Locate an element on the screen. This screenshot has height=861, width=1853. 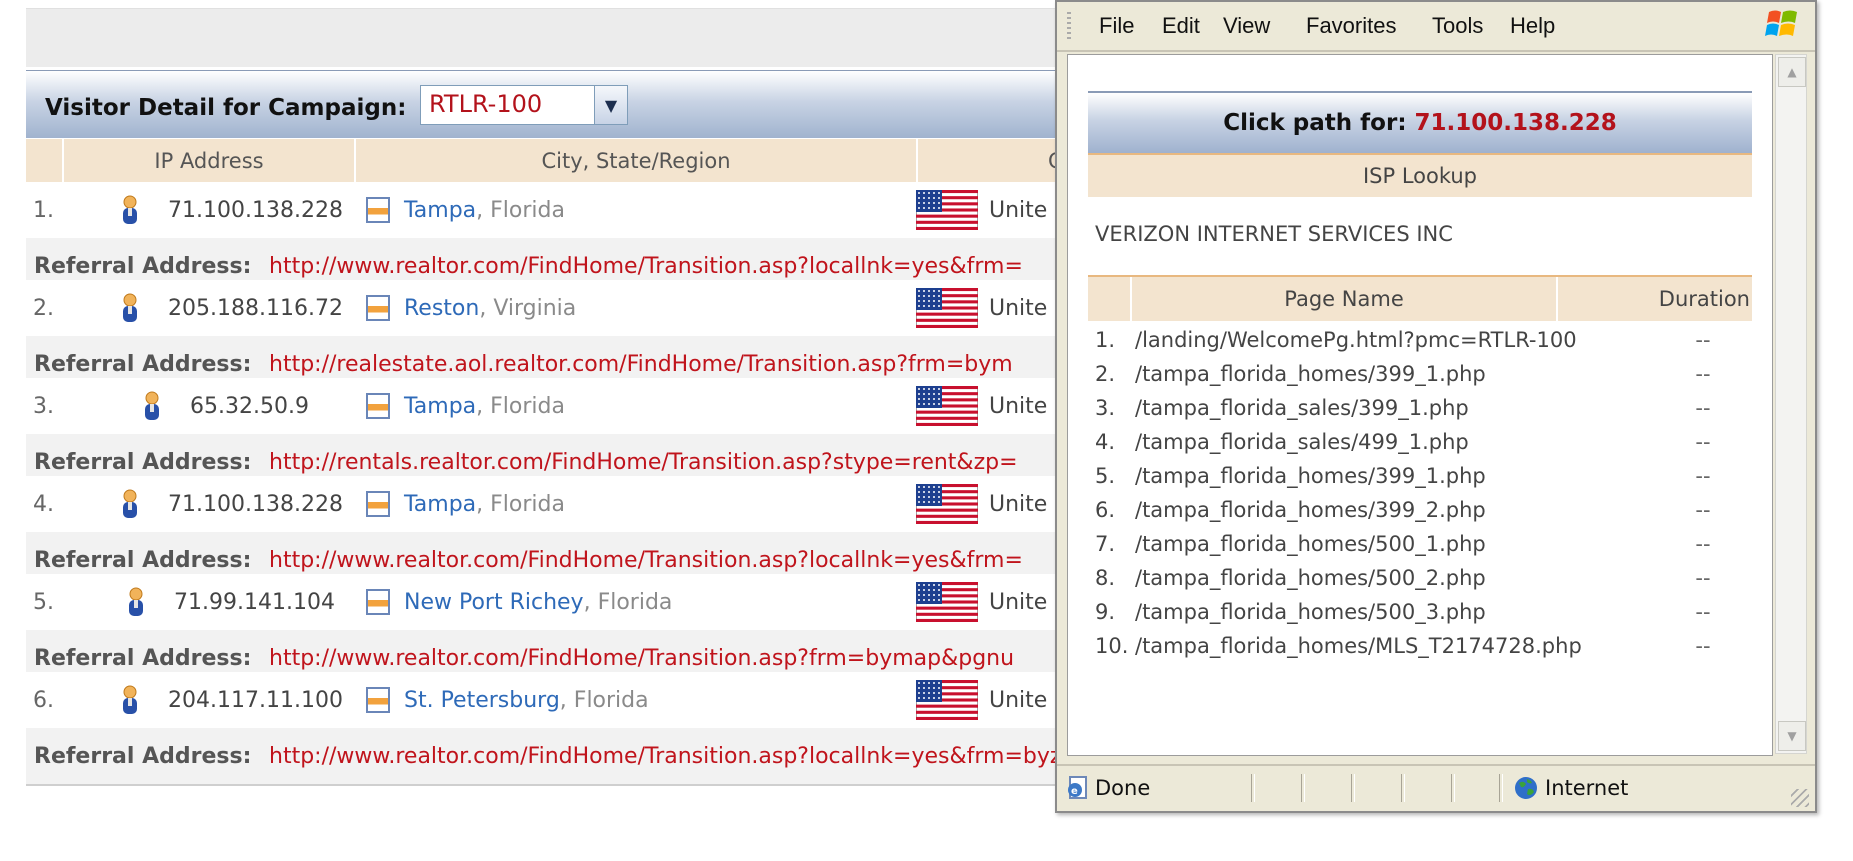
city-link: Reston is located at coordinates (441, 308).